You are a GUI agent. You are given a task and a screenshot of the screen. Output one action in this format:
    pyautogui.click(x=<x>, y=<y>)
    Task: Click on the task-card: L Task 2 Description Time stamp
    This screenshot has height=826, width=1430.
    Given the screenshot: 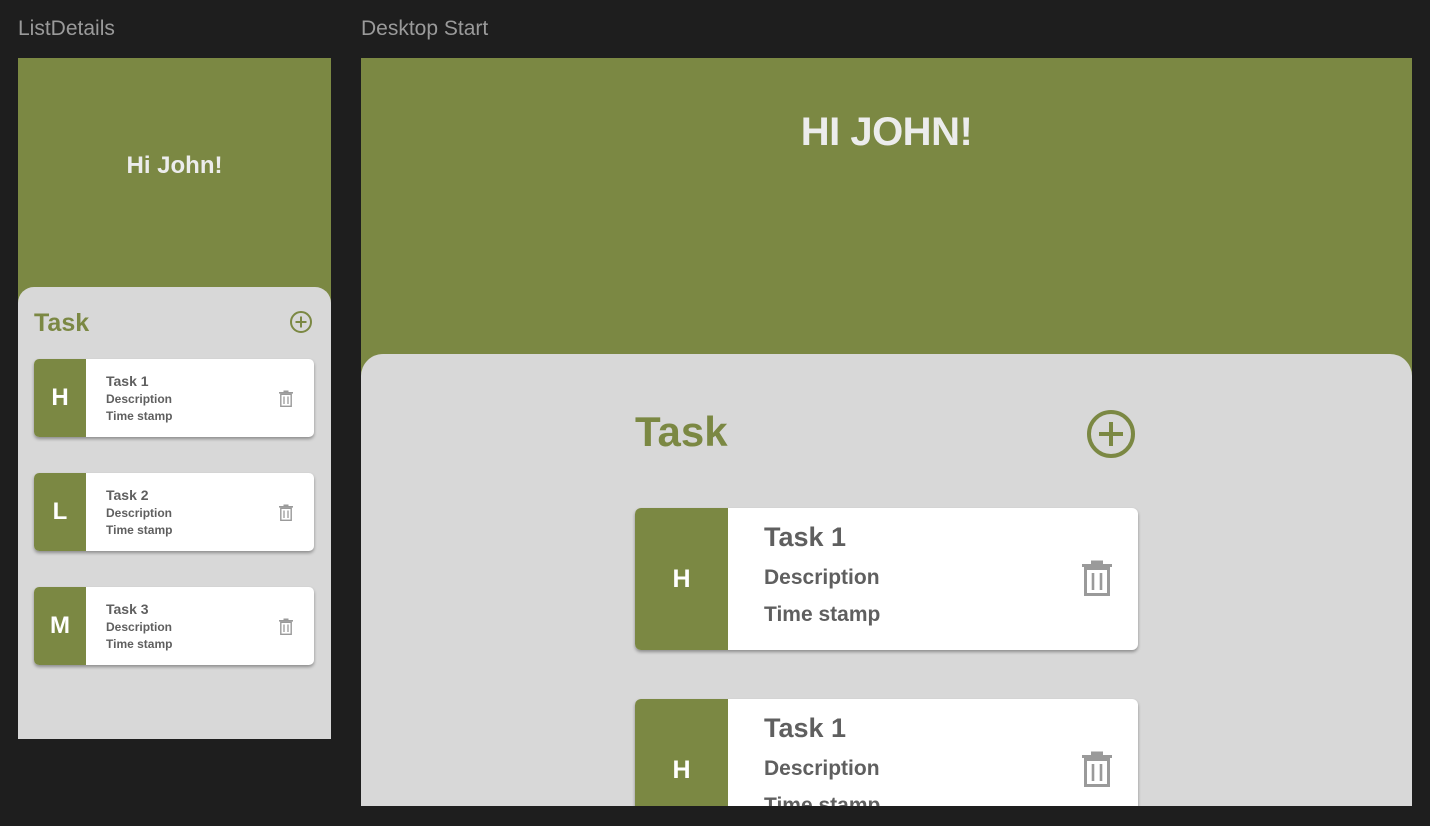 What is the action you would take?
    pyautogui.click(x=174, y=512)
    